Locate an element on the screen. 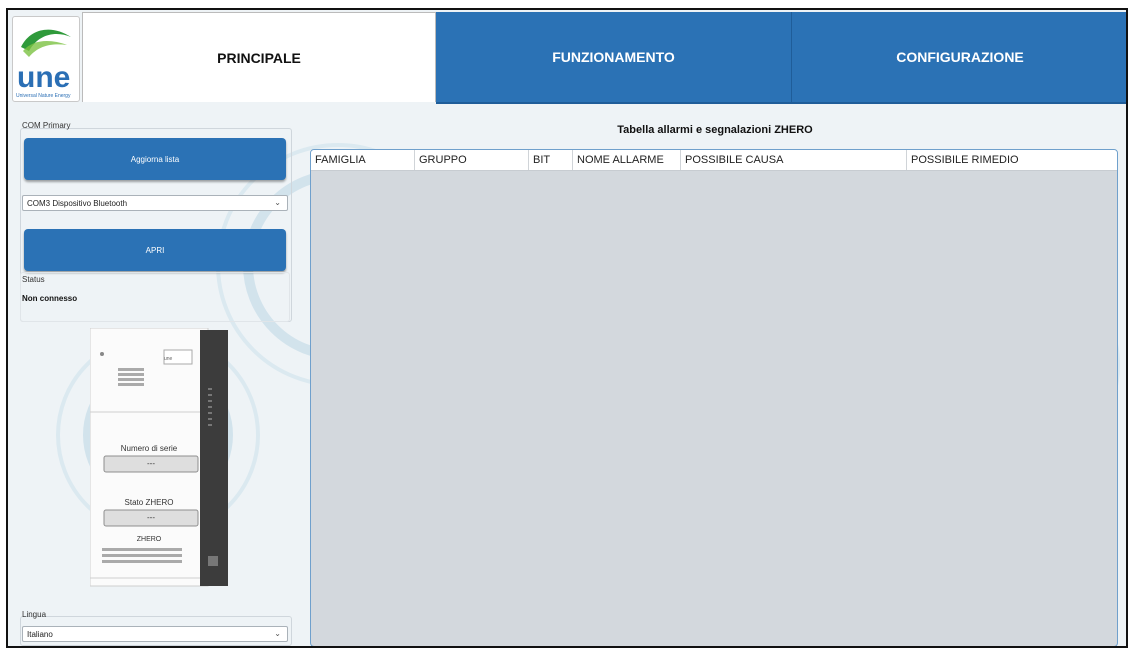 The width and height of the screenshot is (1133, 650). column-header-possibile-causa: POSSIBILE CAUSA is located at coordinates (794, 160).